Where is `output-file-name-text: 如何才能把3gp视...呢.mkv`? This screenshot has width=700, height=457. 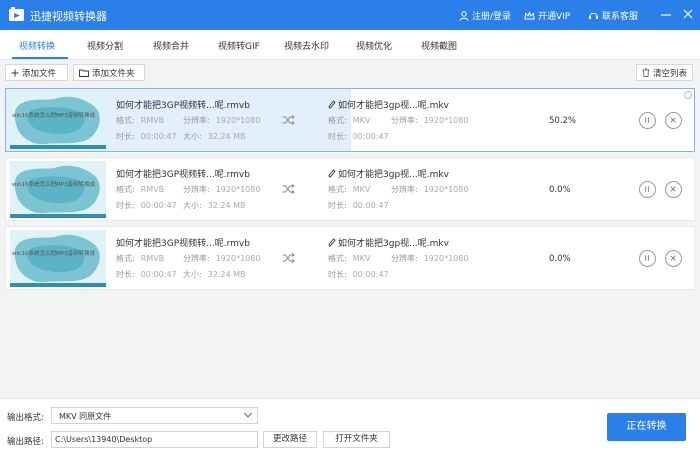
output-file-name-text: 如何才能把3gp视...呢.mkv is located at coordinates (393, 106).